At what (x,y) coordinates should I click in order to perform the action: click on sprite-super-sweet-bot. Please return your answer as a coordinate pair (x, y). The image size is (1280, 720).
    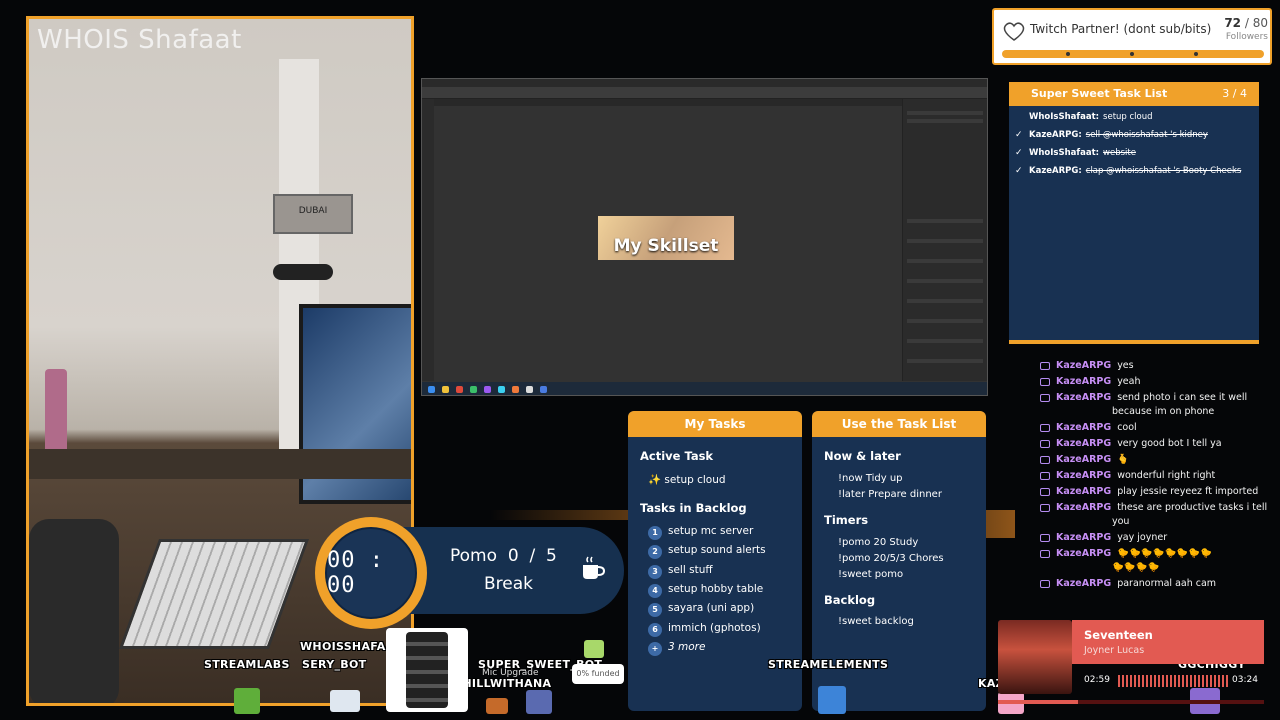
    Looking at the image, I should click on (539, 702).